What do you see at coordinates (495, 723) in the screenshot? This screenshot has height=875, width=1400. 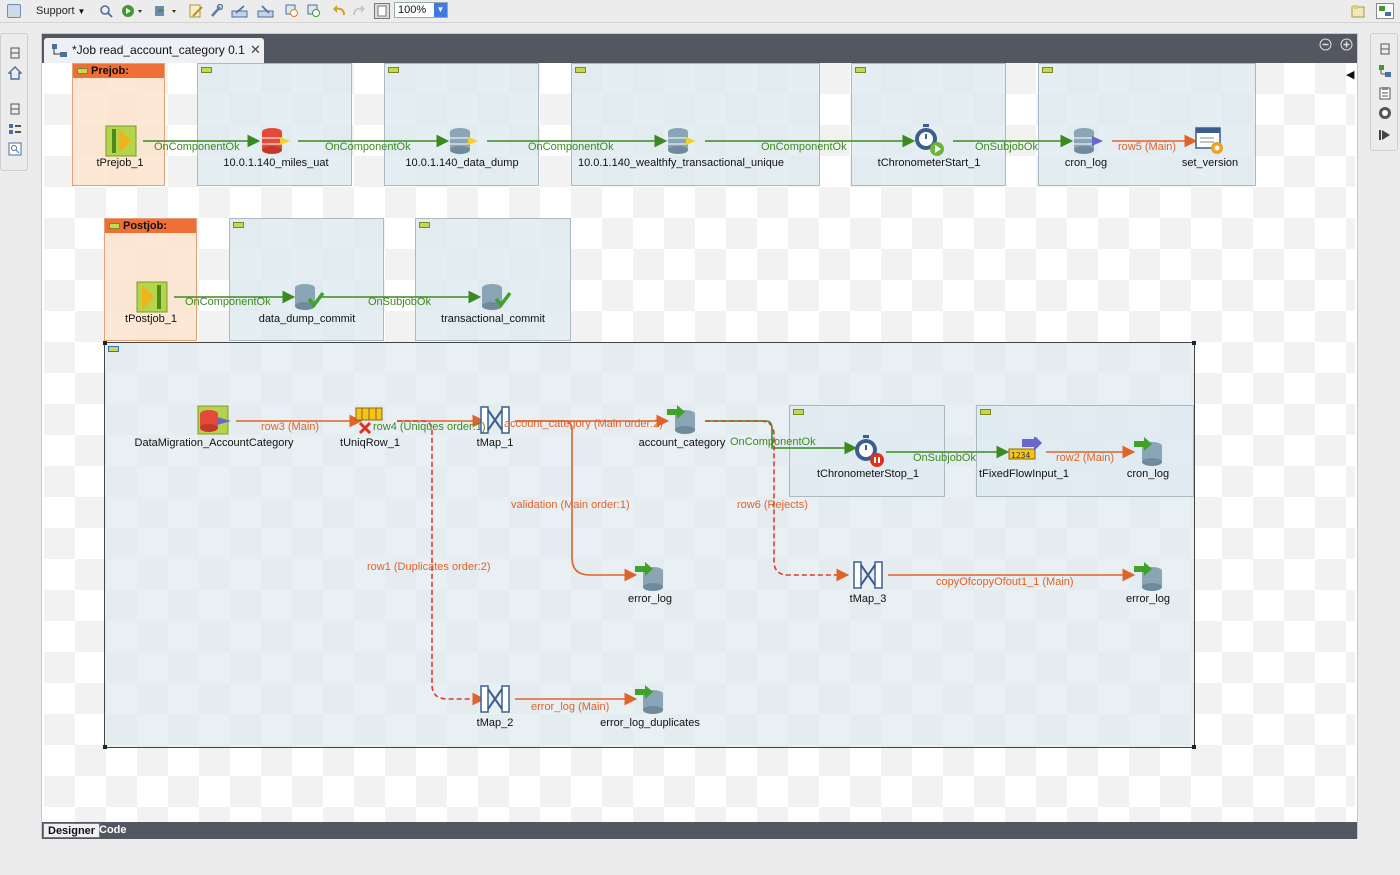 I see `component-label: tMap_2` at bounding box center [495, 723].